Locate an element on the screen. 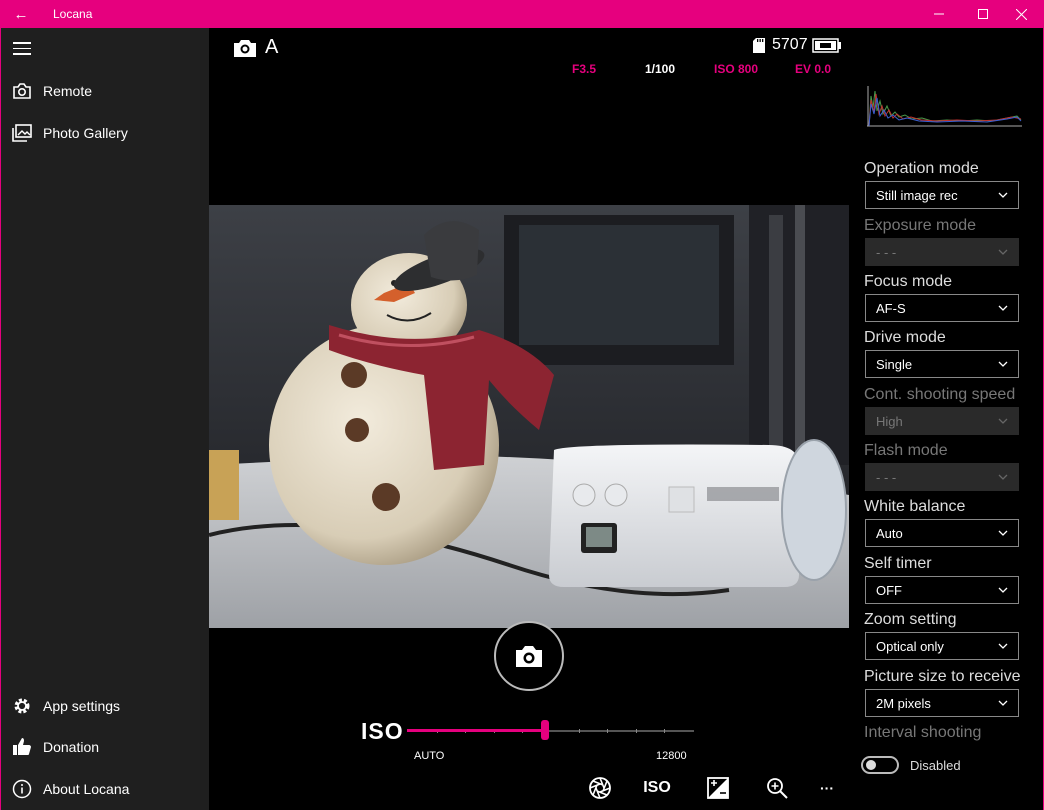  zoom-button is located at coordinates (777, 788).